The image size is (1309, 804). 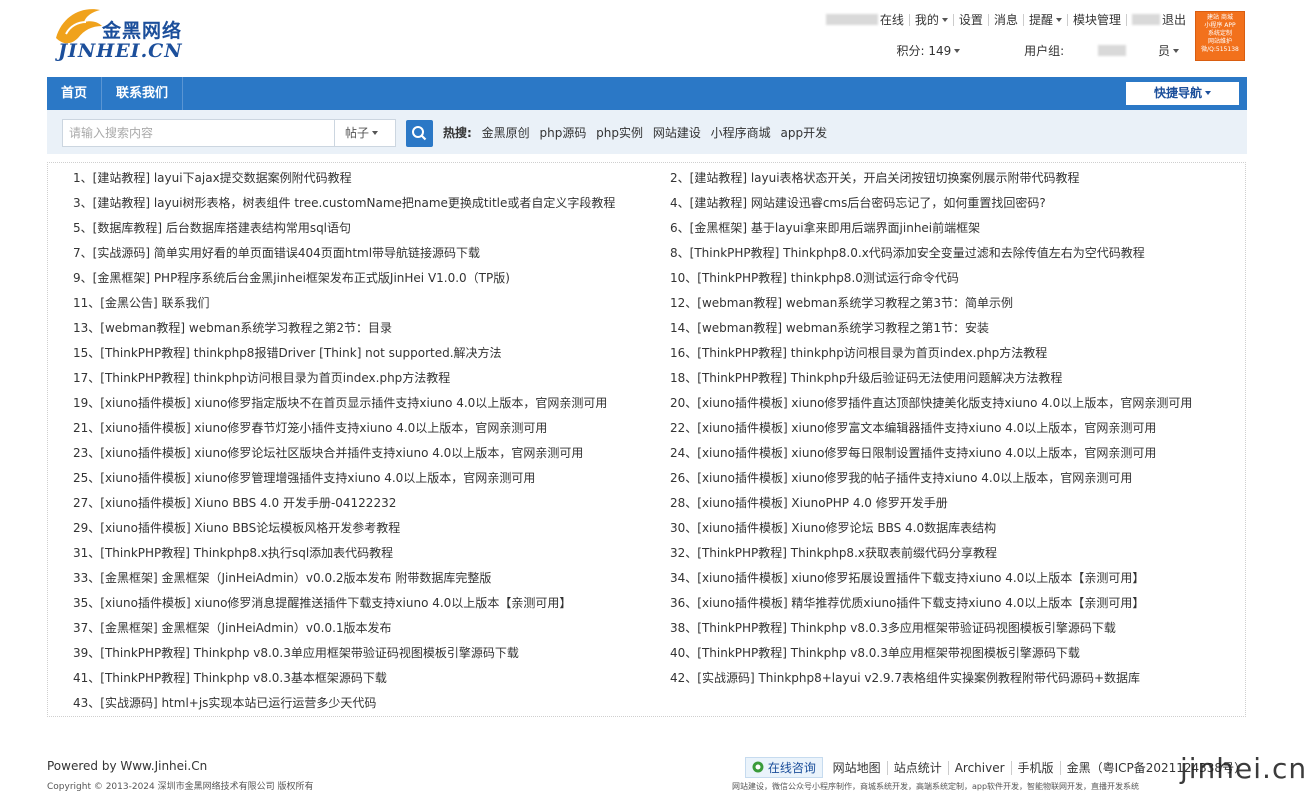 I want to click on list-item: 1、[建站教程] layui下ajax提交数据案例附代码教程, so click(x=344, y=182).